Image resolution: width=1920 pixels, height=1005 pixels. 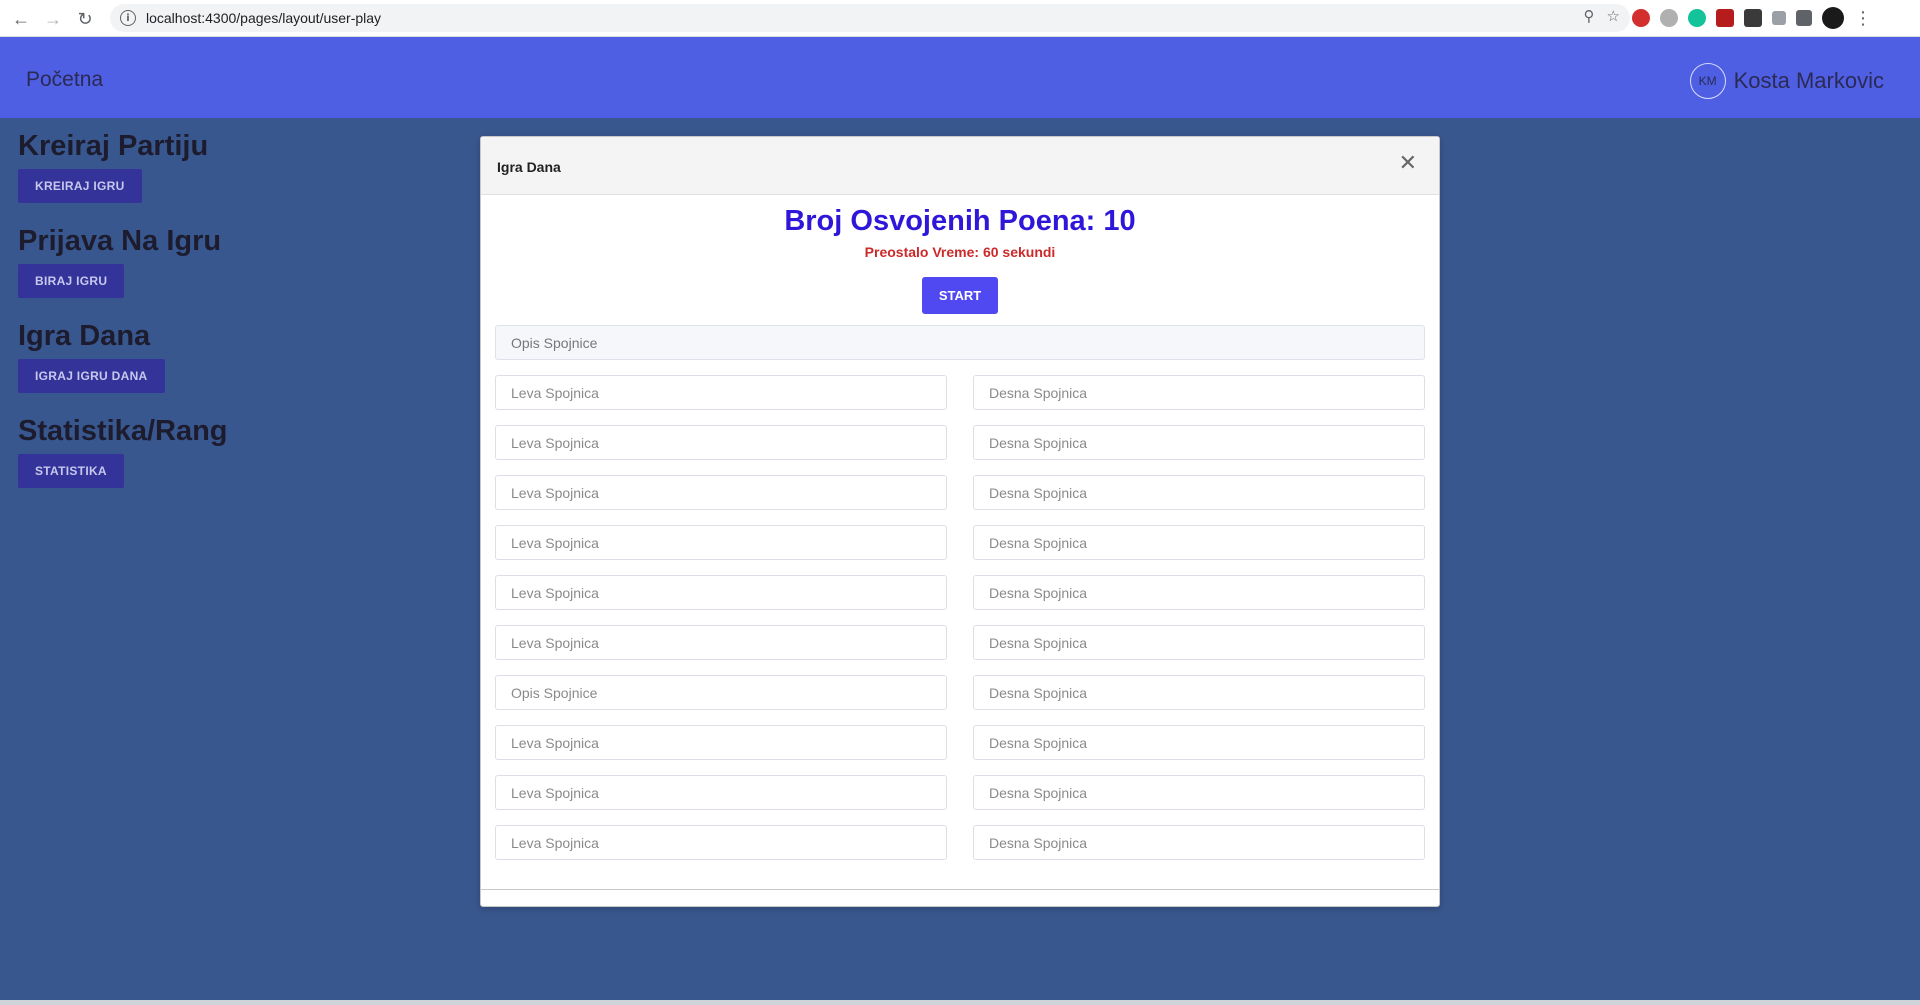 I want to click on arrow-right-icon: →, so click(x=53, y=19).